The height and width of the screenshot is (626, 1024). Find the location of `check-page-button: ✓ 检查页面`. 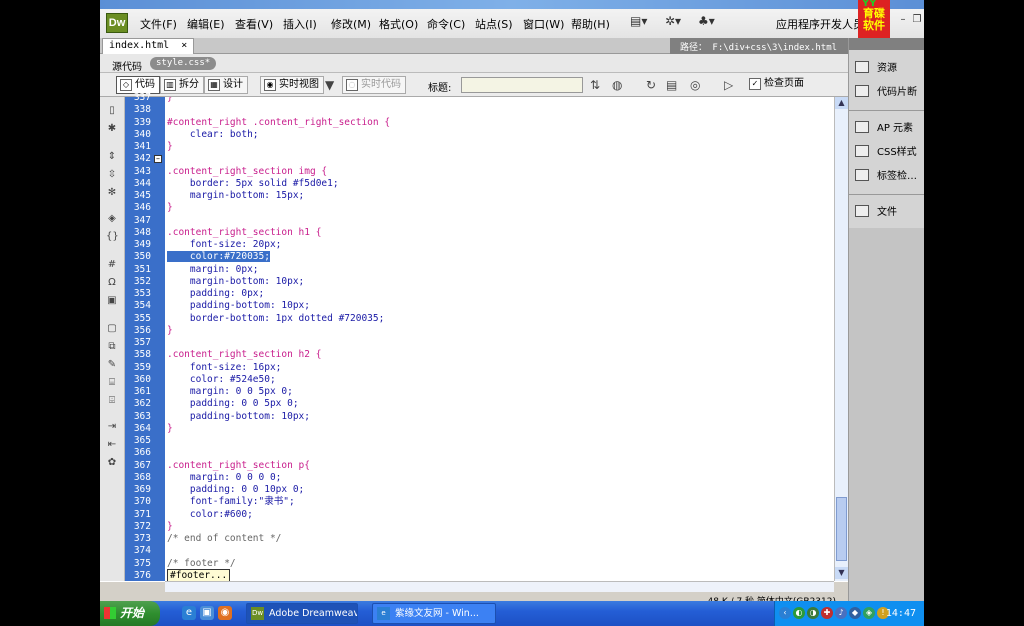

check-page-button: ✓ 检查页面 is located at coordinates (777, 85).